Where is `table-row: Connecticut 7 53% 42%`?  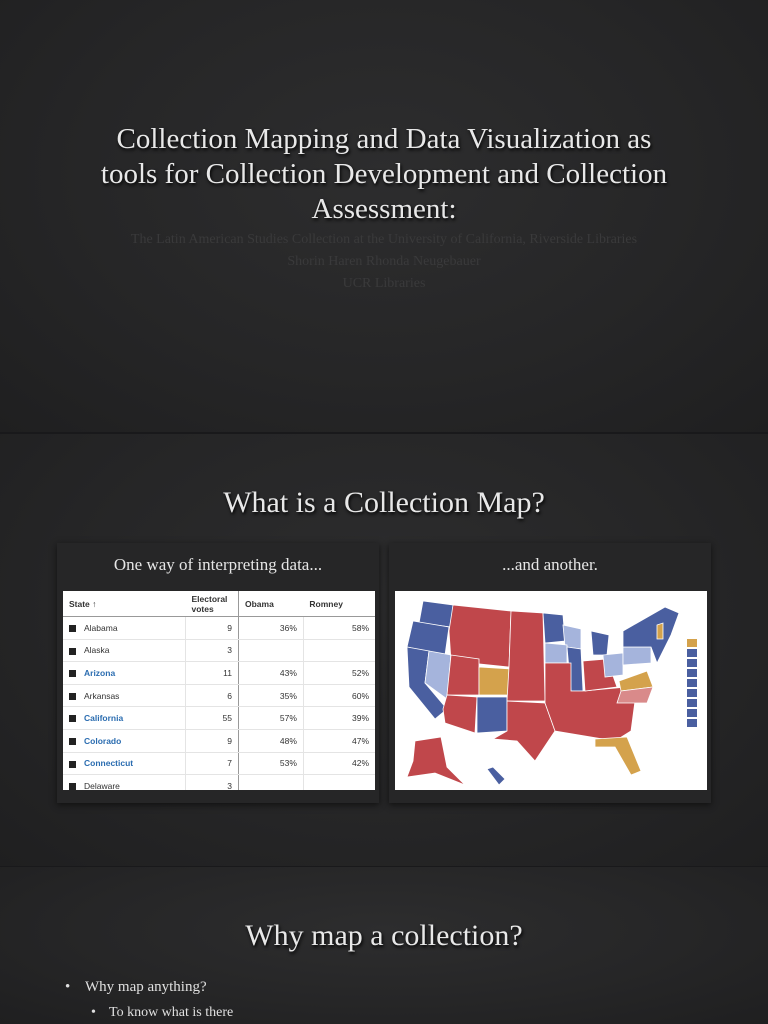
table-row: Connecticut 7 53% 42% is located at coordinates (219, 764).